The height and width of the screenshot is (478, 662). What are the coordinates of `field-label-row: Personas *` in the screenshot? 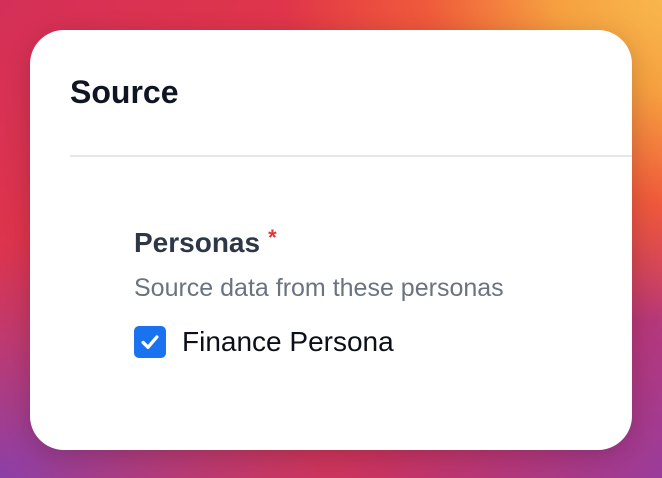 It's located at (319, 243).